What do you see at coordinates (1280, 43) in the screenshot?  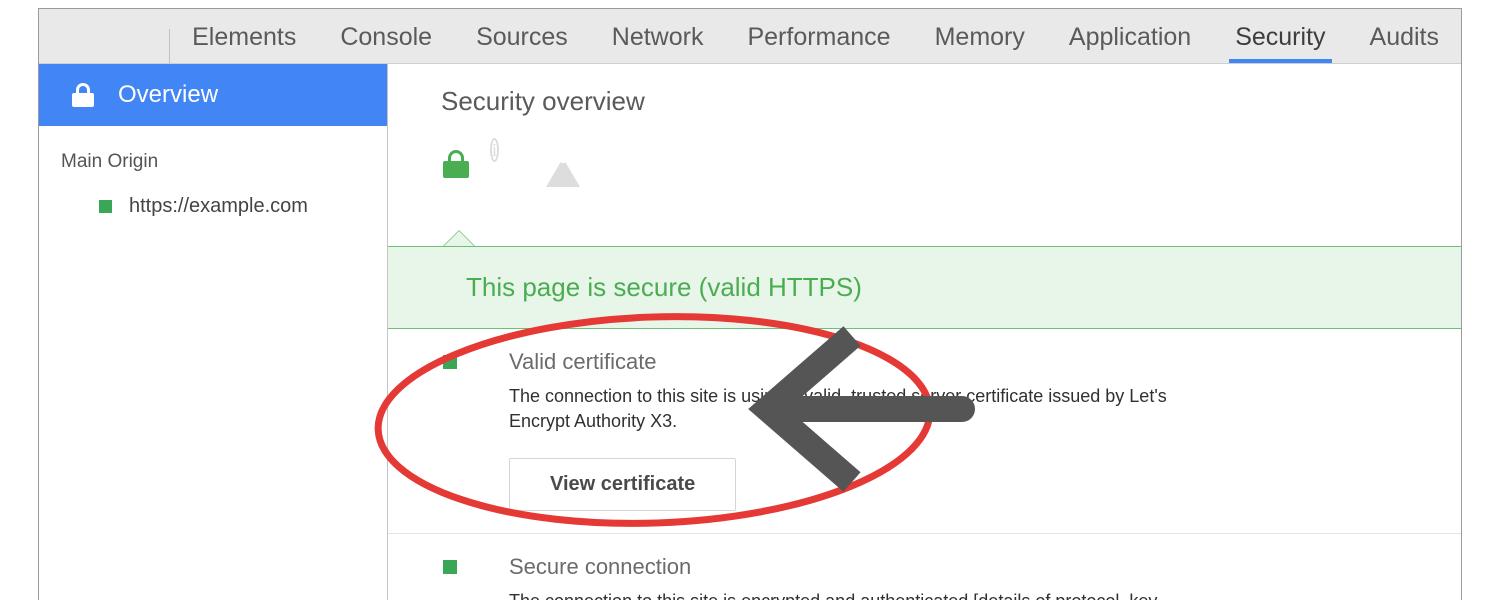 I see `tab-security: Security` at bounding box center [1280, 43].